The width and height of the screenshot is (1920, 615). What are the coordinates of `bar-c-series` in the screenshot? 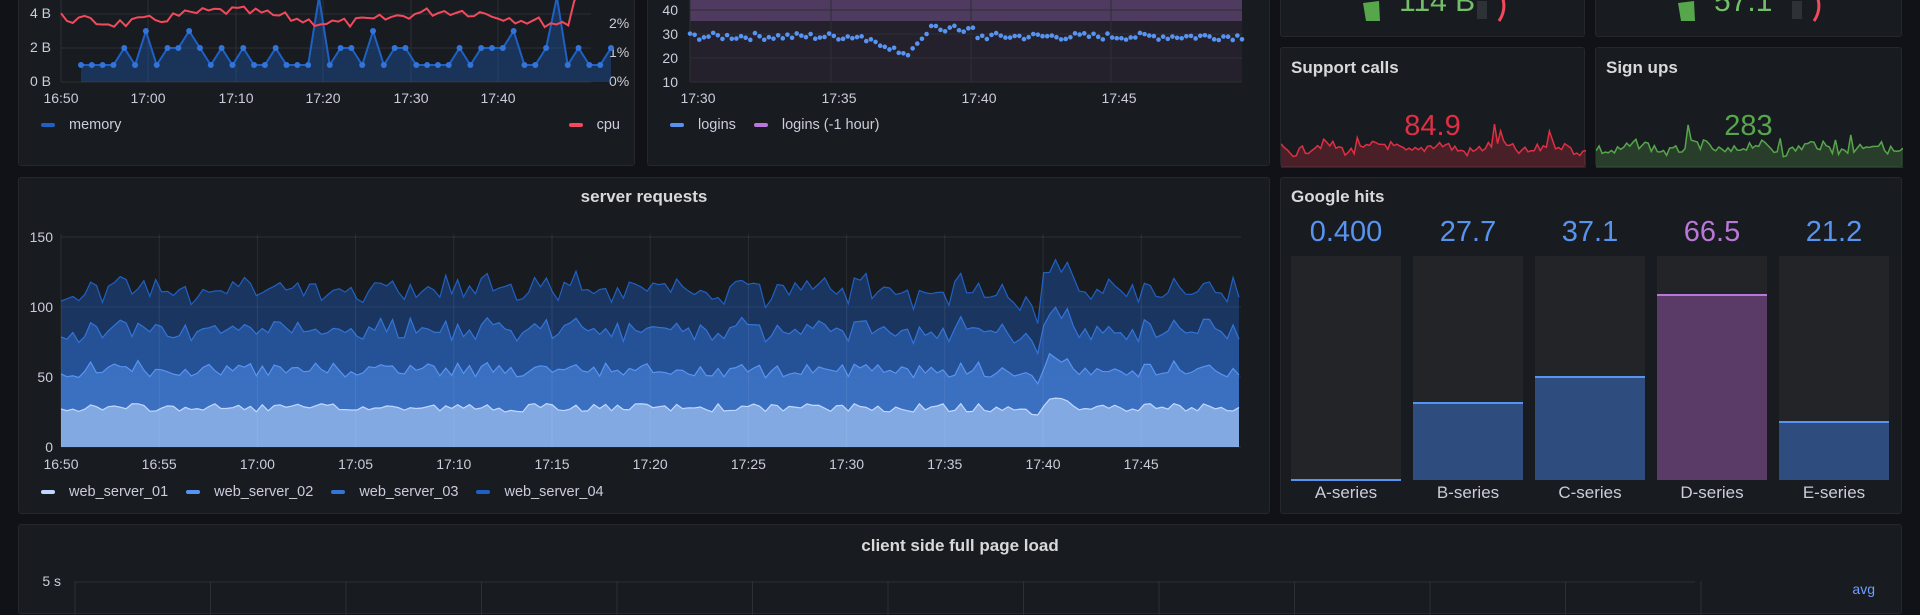 It's located at (1590, 428).